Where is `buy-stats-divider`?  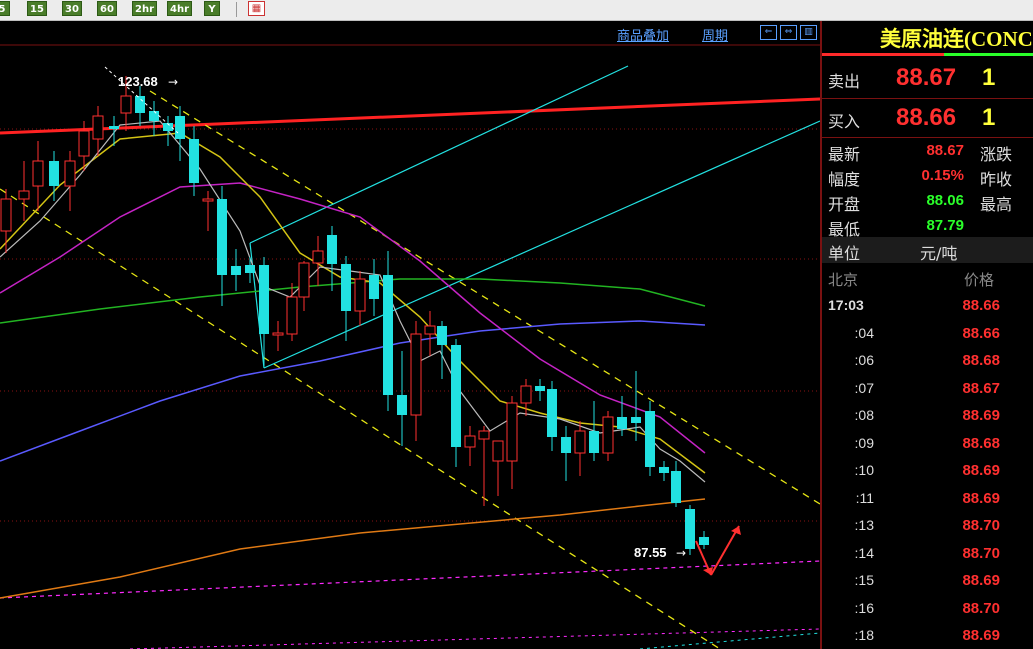 buy-stats-divider is located at coordinates (927, 137).